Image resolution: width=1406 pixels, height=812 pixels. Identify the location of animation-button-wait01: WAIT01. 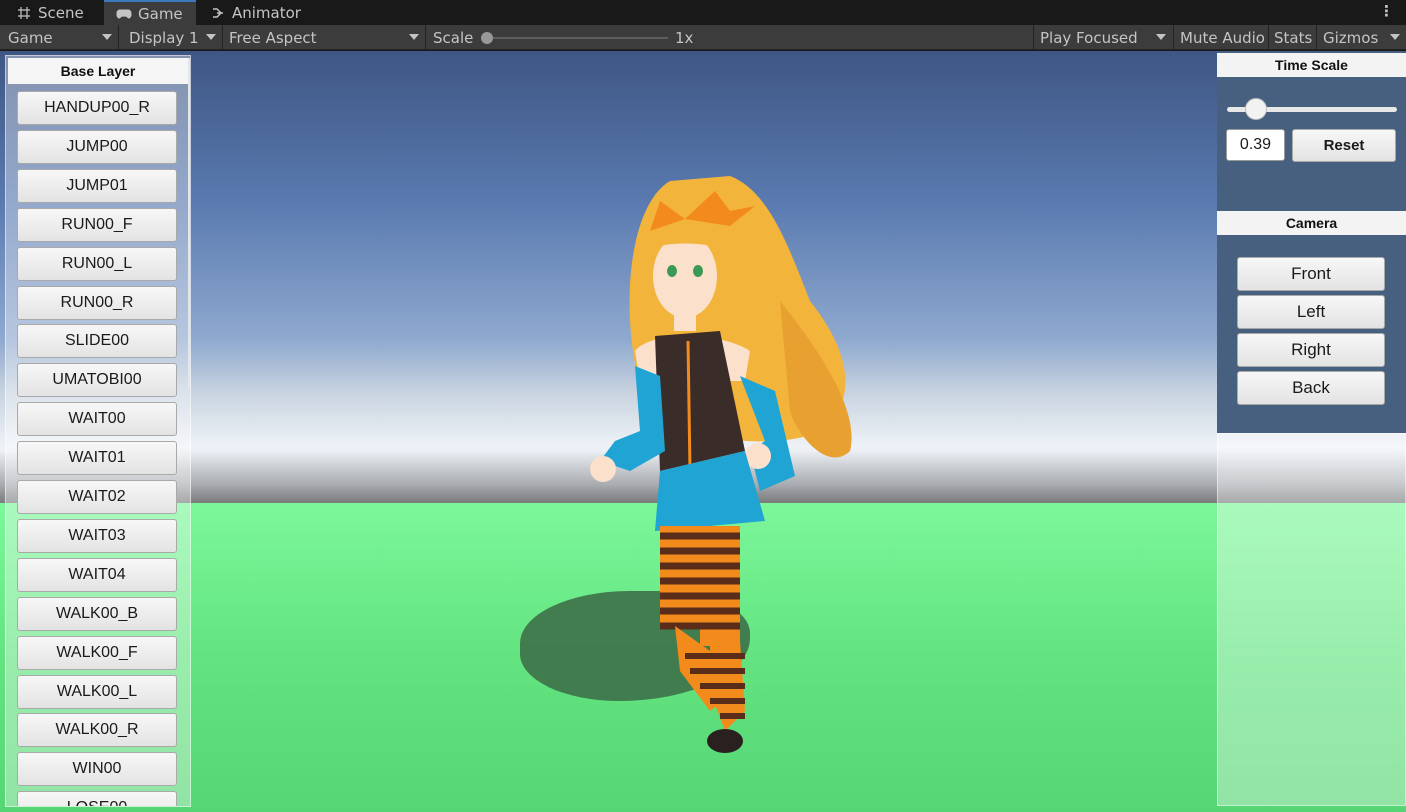
(97, 458).